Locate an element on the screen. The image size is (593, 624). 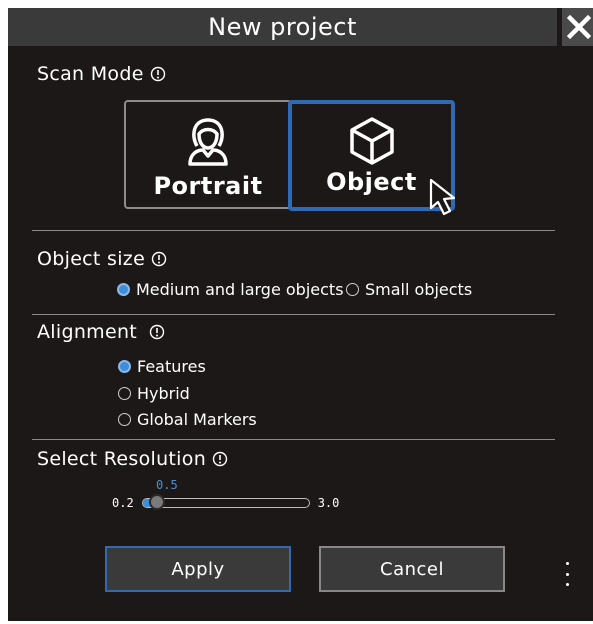
resolution-slider-row: 0.2 3.0 is located at coordinates (226, 502).